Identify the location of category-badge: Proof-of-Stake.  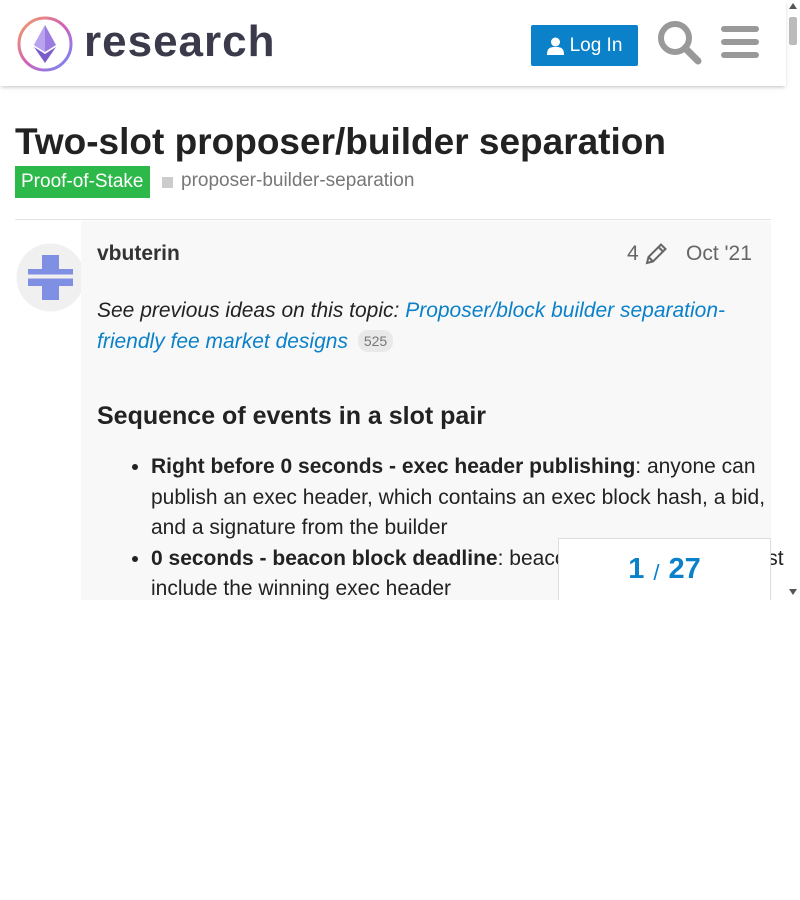
(82, 182).